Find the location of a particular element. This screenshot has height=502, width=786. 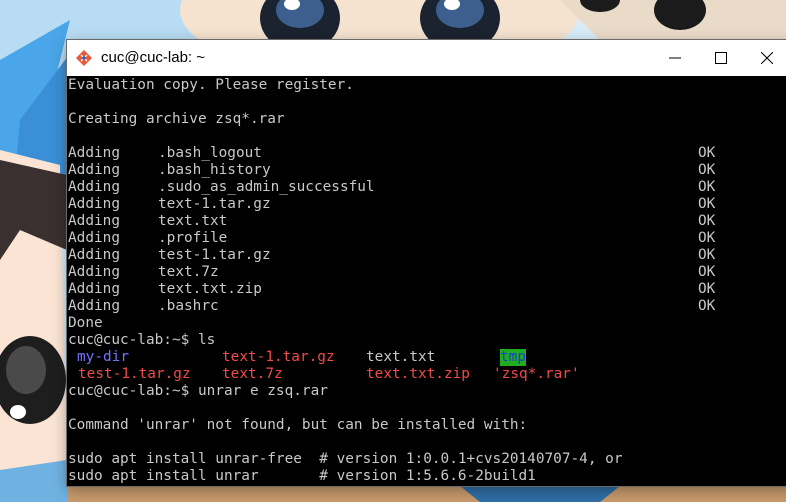

terminal-line: Done is located at coordinates (85, 323).